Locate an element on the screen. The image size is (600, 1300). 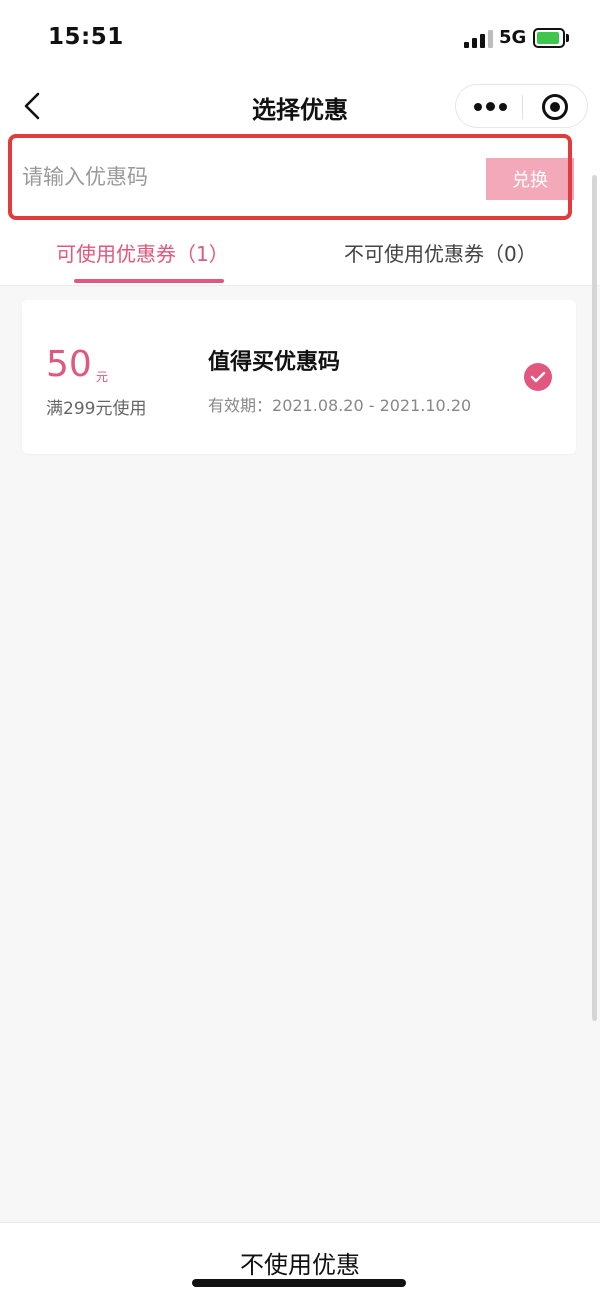
tab-unavailable-coupons: 不可使用优惠券（0） is located at coordinates (440, 252).